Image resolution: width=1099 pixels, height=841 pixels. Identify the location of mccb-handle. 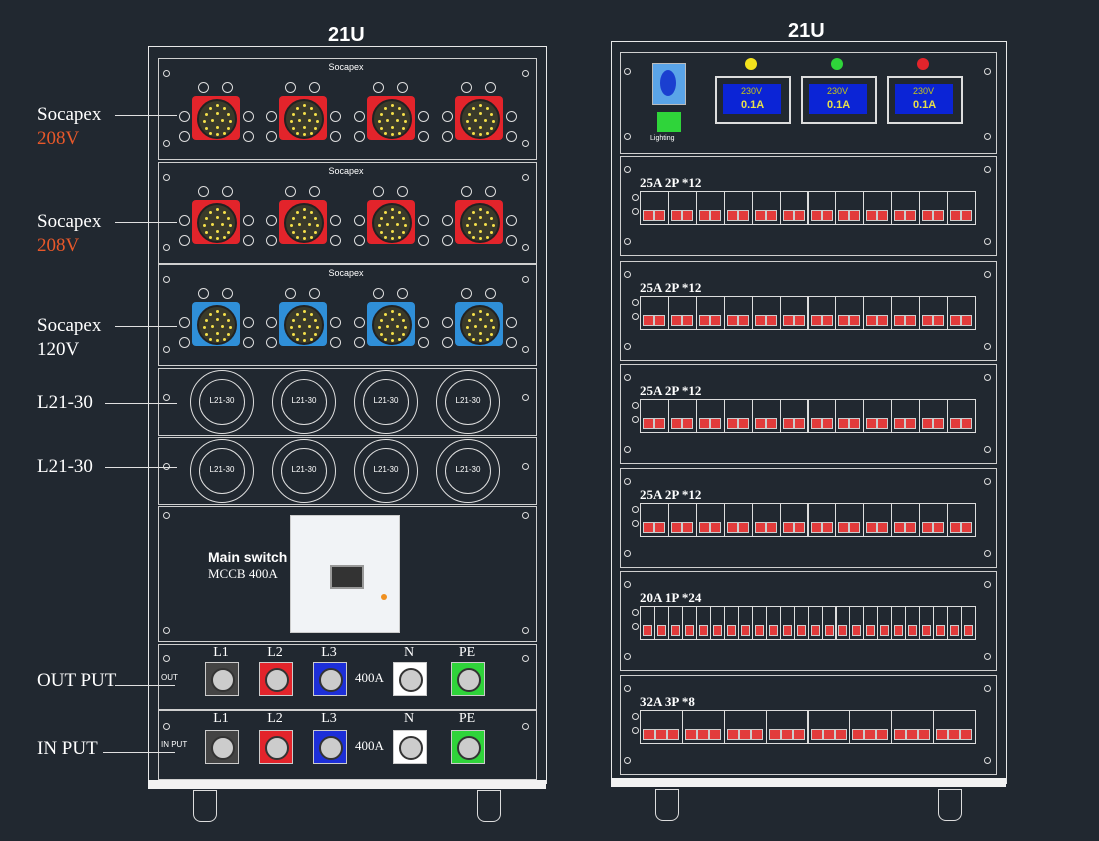
(347, 577).